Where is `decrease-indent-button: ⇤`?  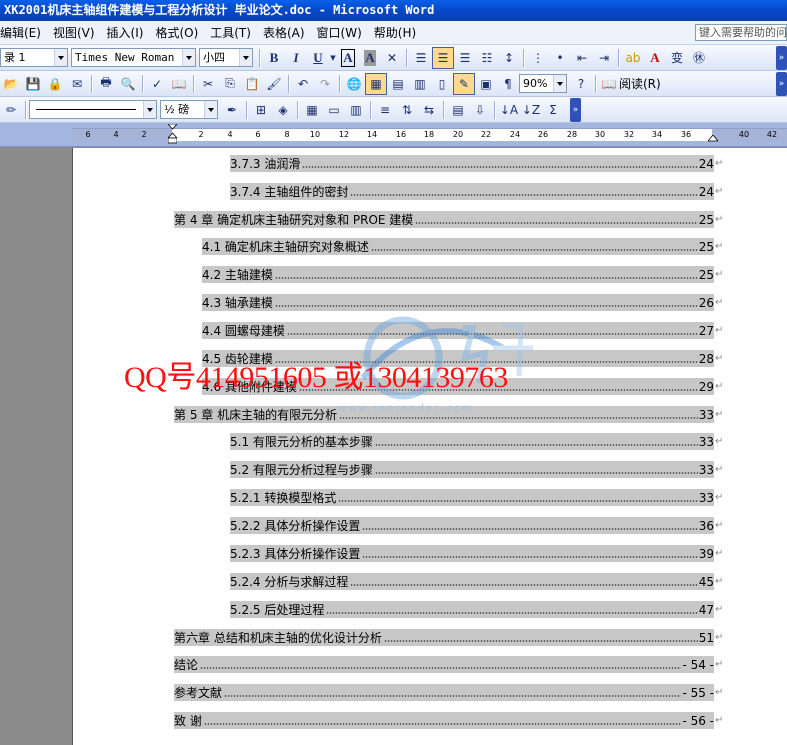
decrease-indent-button: ⇤ is located at coordinates (582, 58).